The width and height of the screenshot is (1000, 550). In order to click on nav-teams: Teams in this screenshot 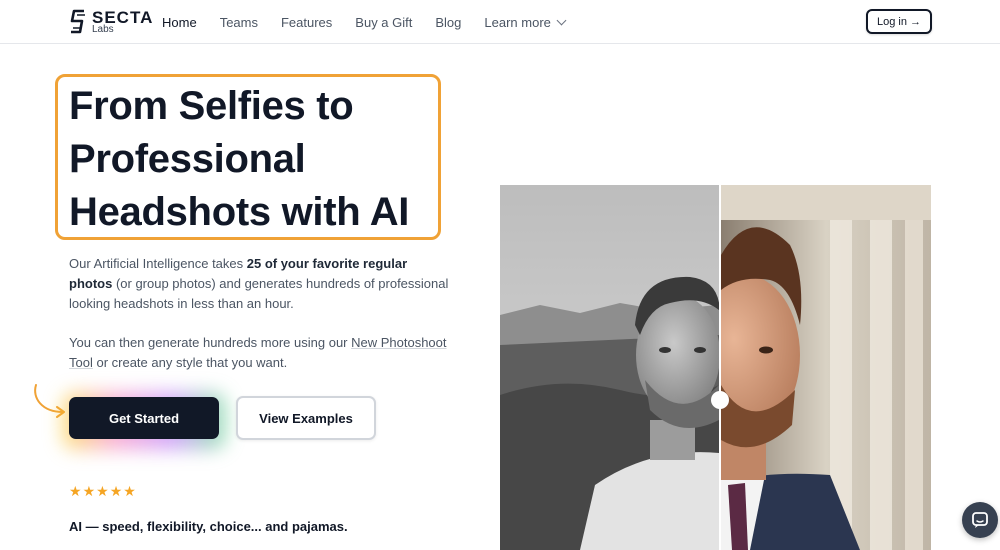, I will do `click(239, 22)`.